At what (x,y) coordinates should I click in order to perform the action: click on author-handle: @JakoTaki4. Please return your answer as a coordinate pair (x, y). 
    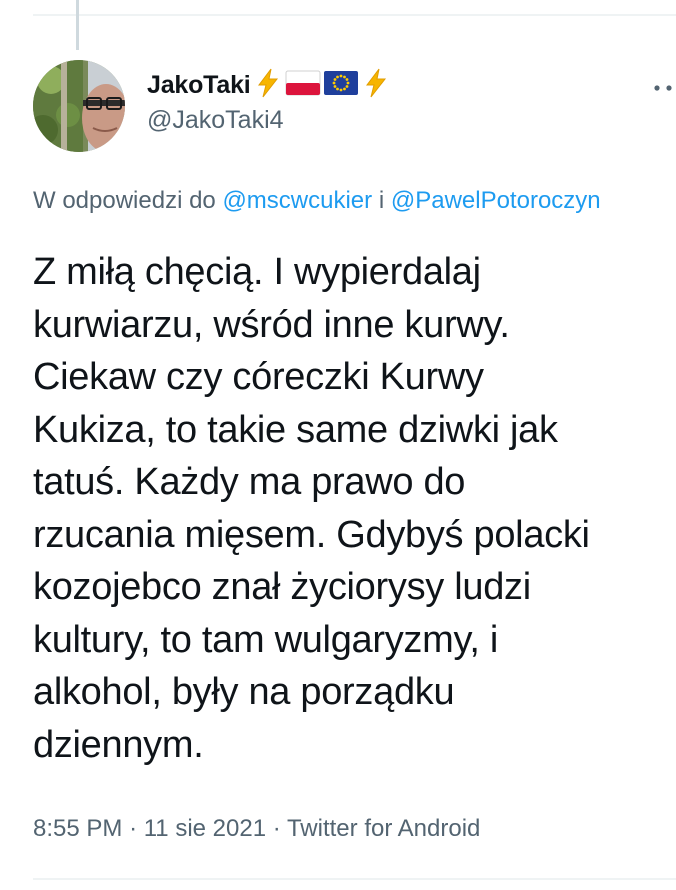
    Looking at the image, I should click on (269, 120).